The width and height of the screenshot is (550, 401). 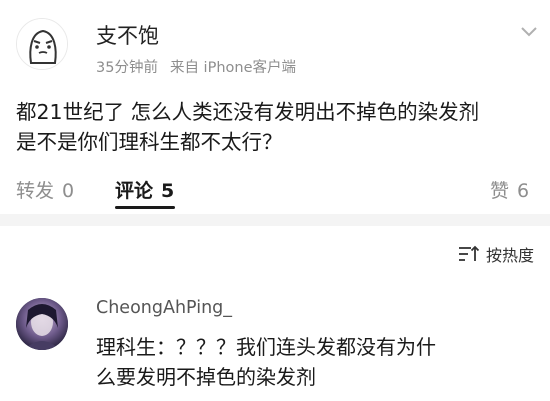 I want to click on section-divider, so click(x=275, y=220).